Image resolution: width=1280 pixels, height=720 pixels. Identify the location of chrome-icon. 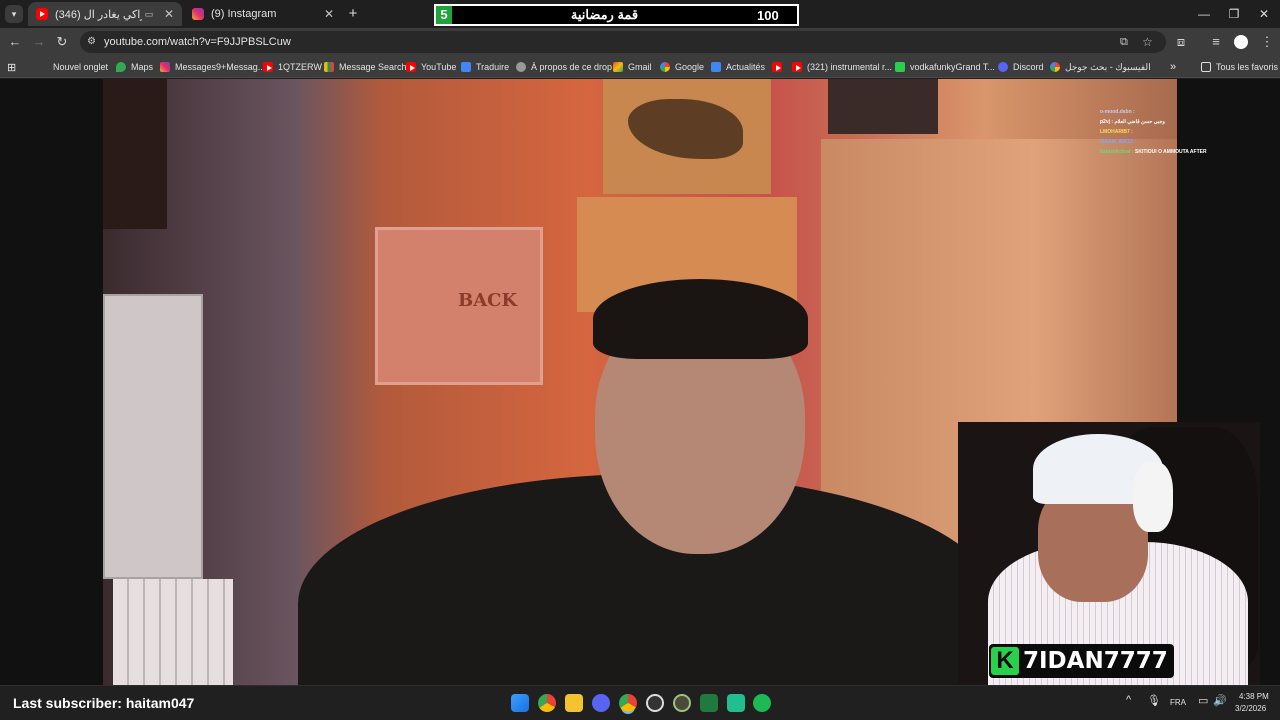
(547, 703).